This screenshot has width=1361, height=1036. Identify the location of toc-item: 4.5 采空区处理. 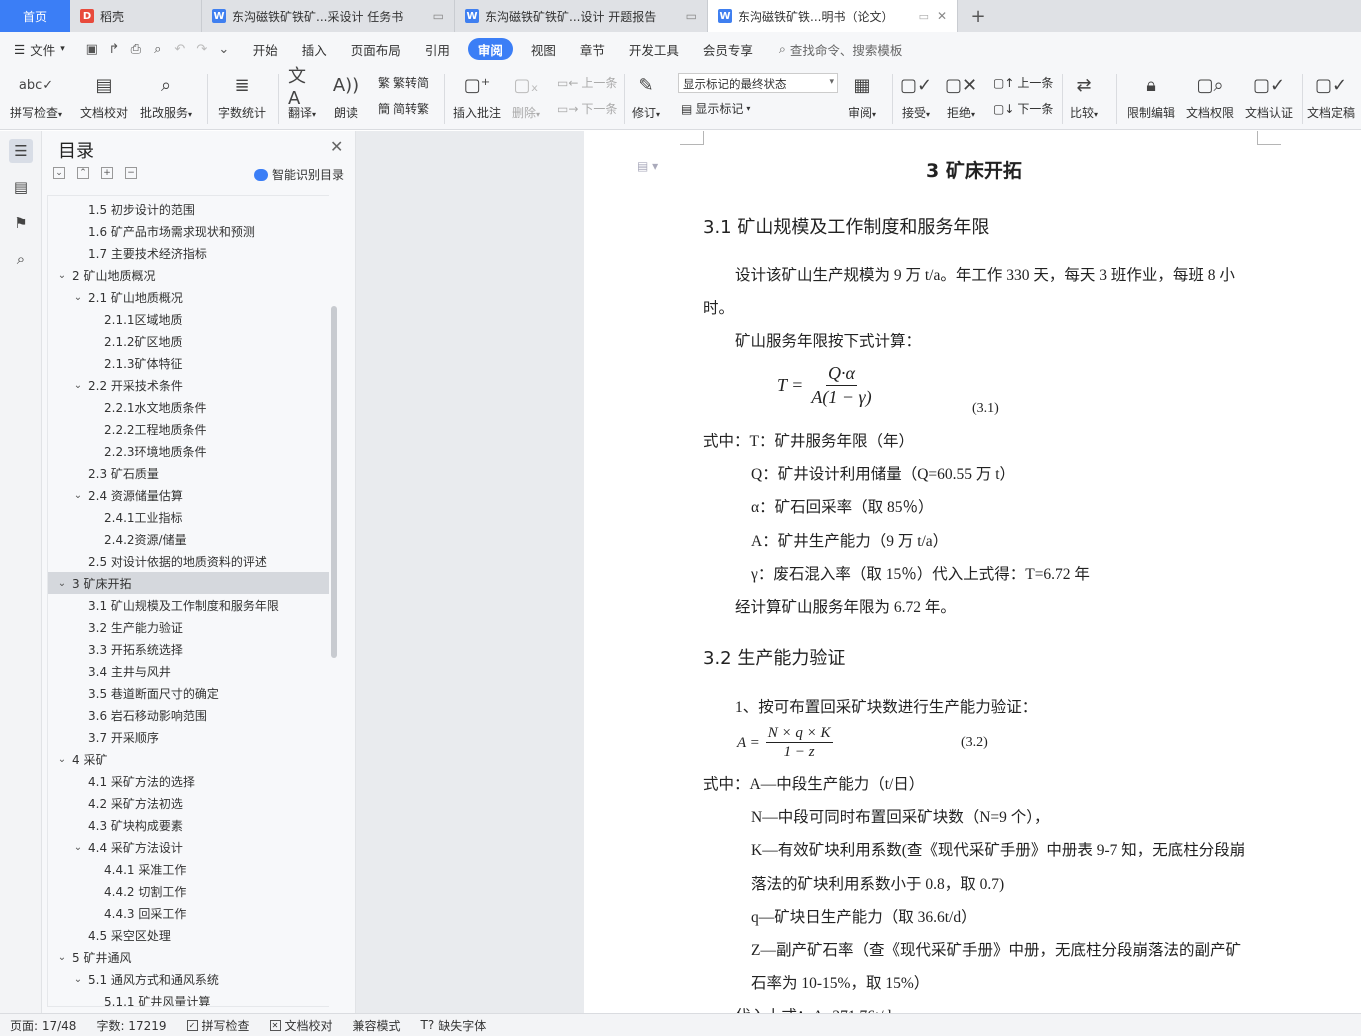
(188, 935).